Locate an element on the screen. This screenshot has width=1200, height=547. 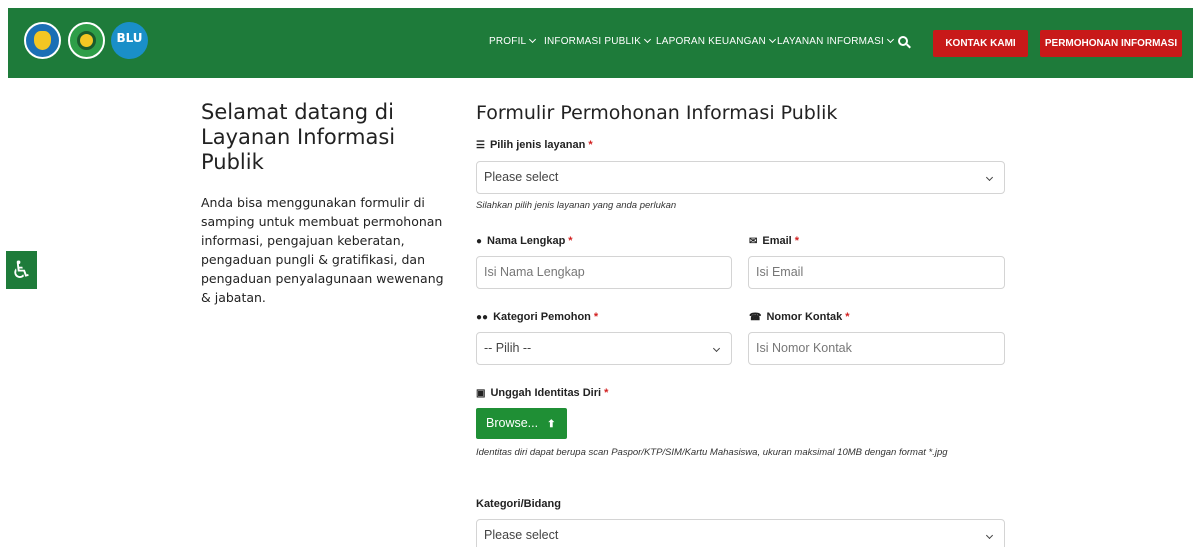
jenis-layanan-label: ☰ Pilih jenis layanan * is located at coordinates (534, 145).